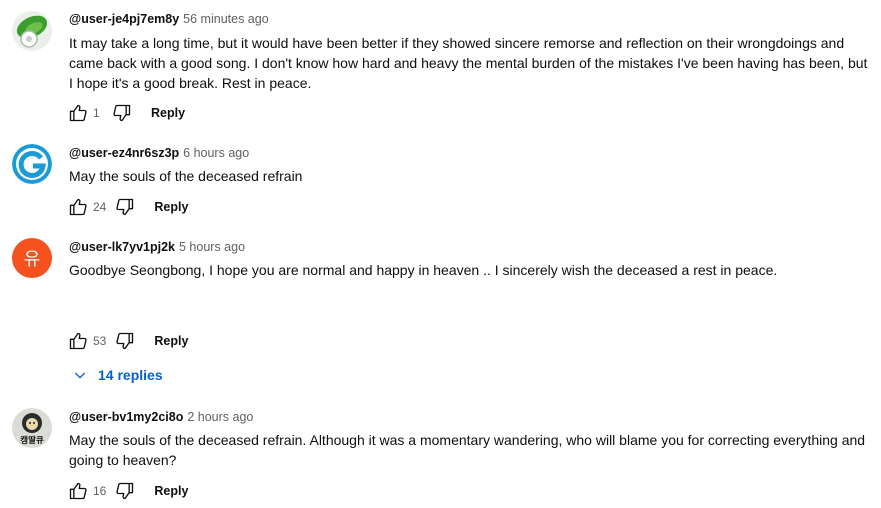 Image resolution: width=881 pixels, height=508 pixels. Describe the element at coordinates (124, 153) in the screenshot. I see `author-handle: @user-ez4nr6sz3p` at that location.